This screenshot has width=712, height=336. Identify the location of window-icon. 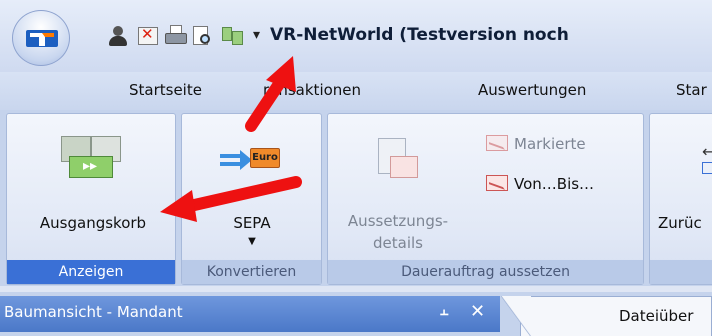
(707, 168).